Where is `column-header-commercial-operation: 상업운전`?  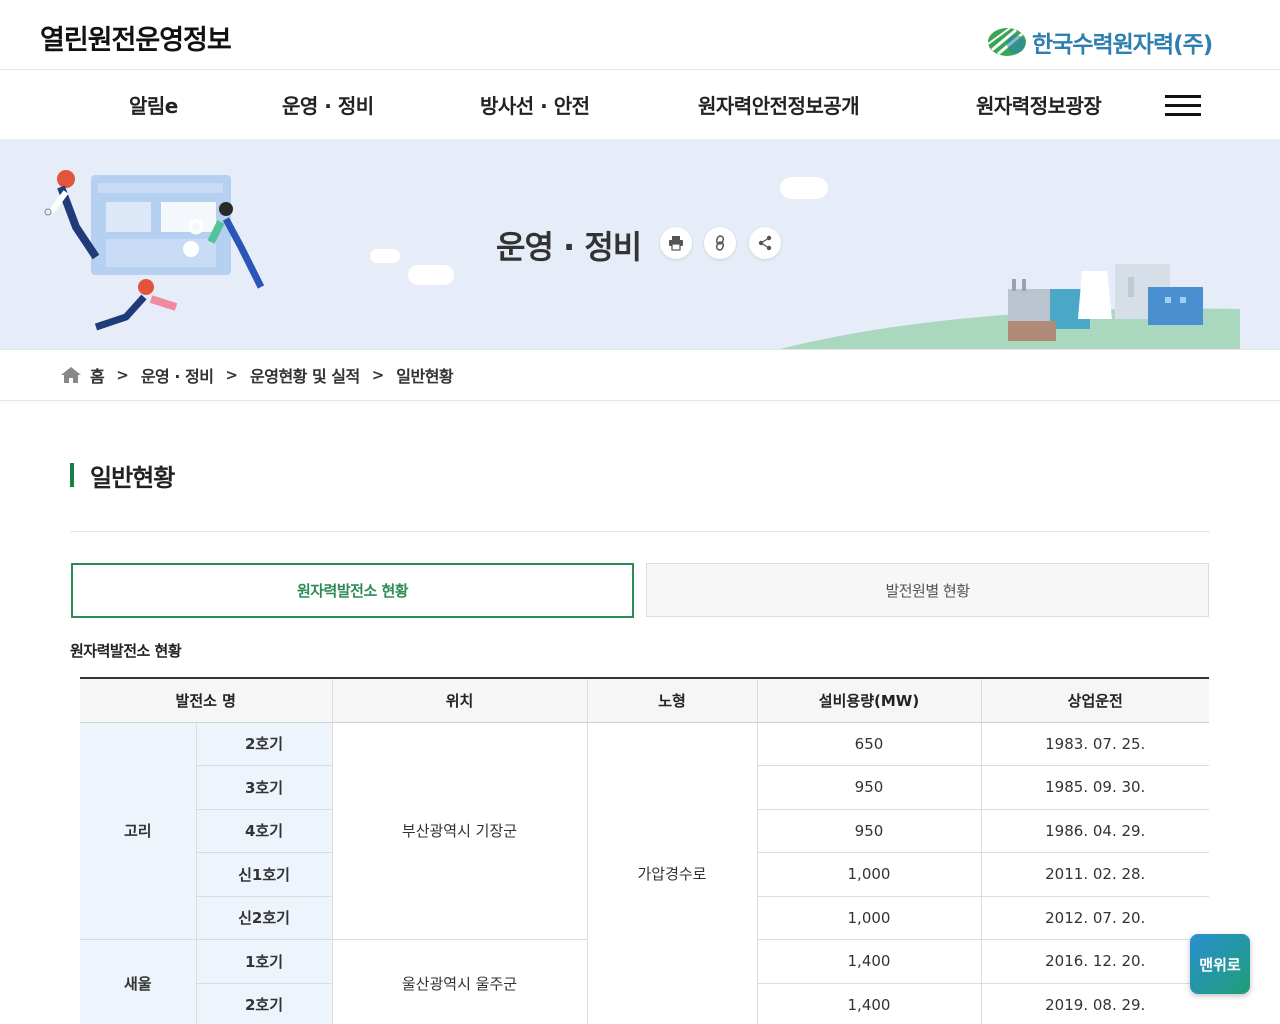 column-header-commercial-operation: 상업운전 is located at coordinates (1095, 700).